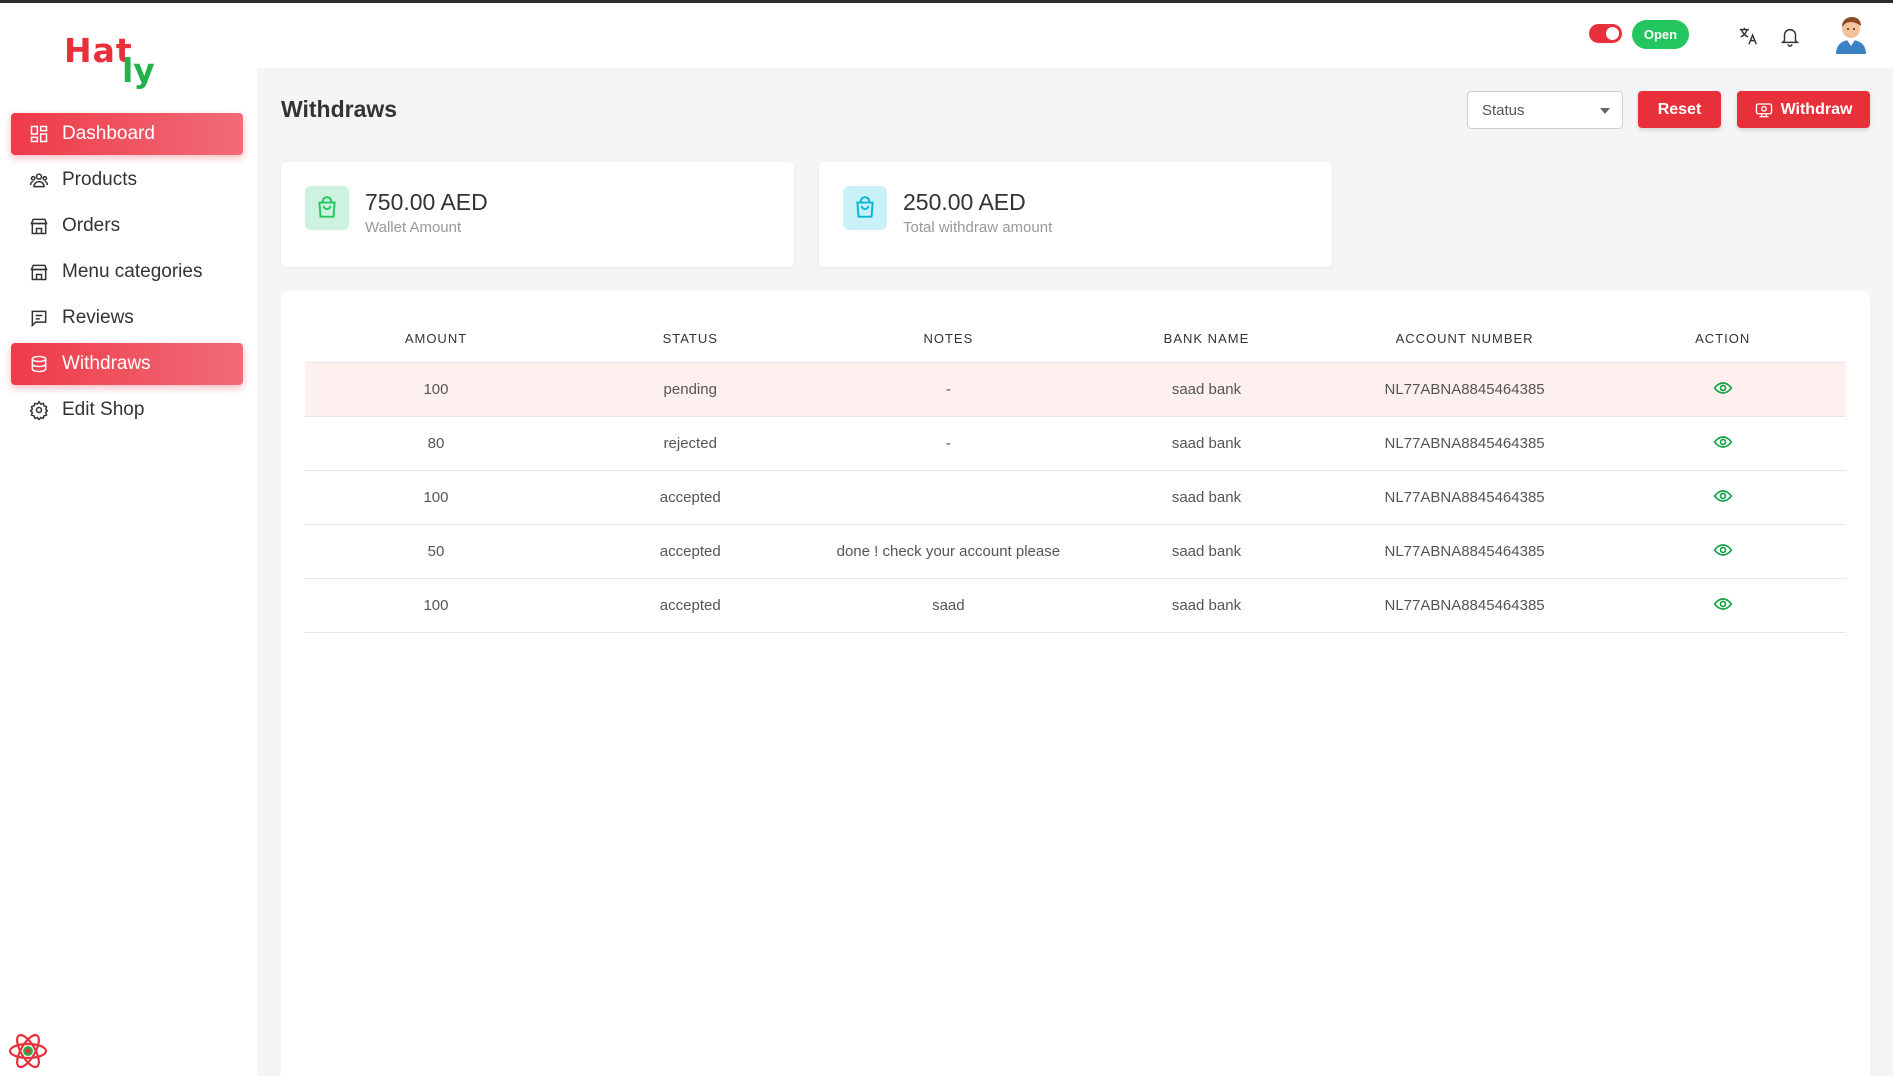 The image size is (1893, 1076). I want to click on bell-icon, so click(1790, 36).